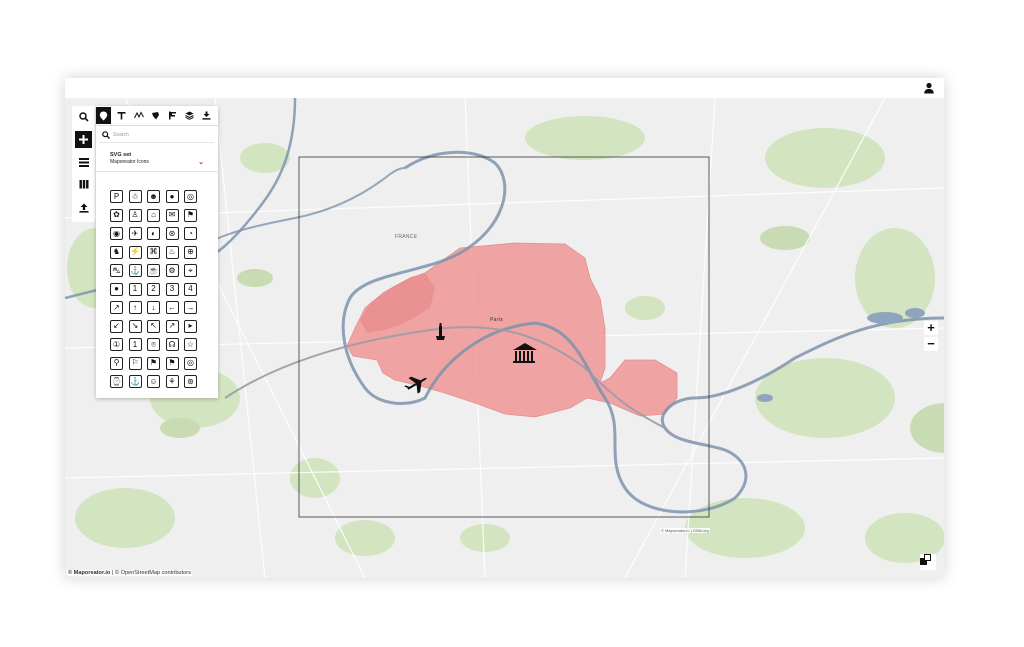 This screenshot has height=647, width=1024. What do you see at coordinates (135, 233) in the screenshot?
I see `icon-grid-cell: ✈` at bounding box center [135, 233].